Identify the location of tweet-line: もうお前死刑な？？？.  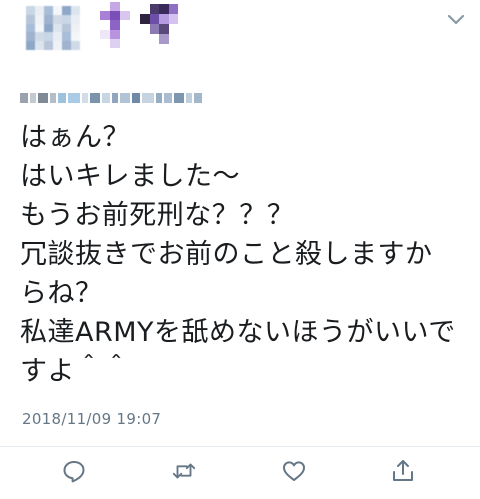
(157, 215).